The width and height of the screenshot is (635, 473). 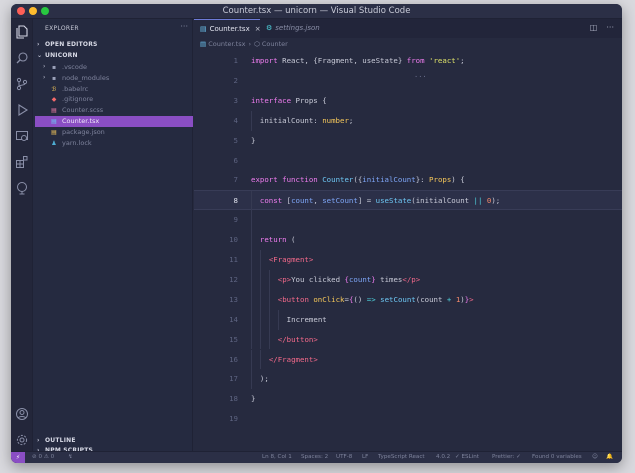 What do you see at coordinates (74, 67) in the screenshot?
I see `tree-item-label: .vscode` at bounding box center [74, 67].